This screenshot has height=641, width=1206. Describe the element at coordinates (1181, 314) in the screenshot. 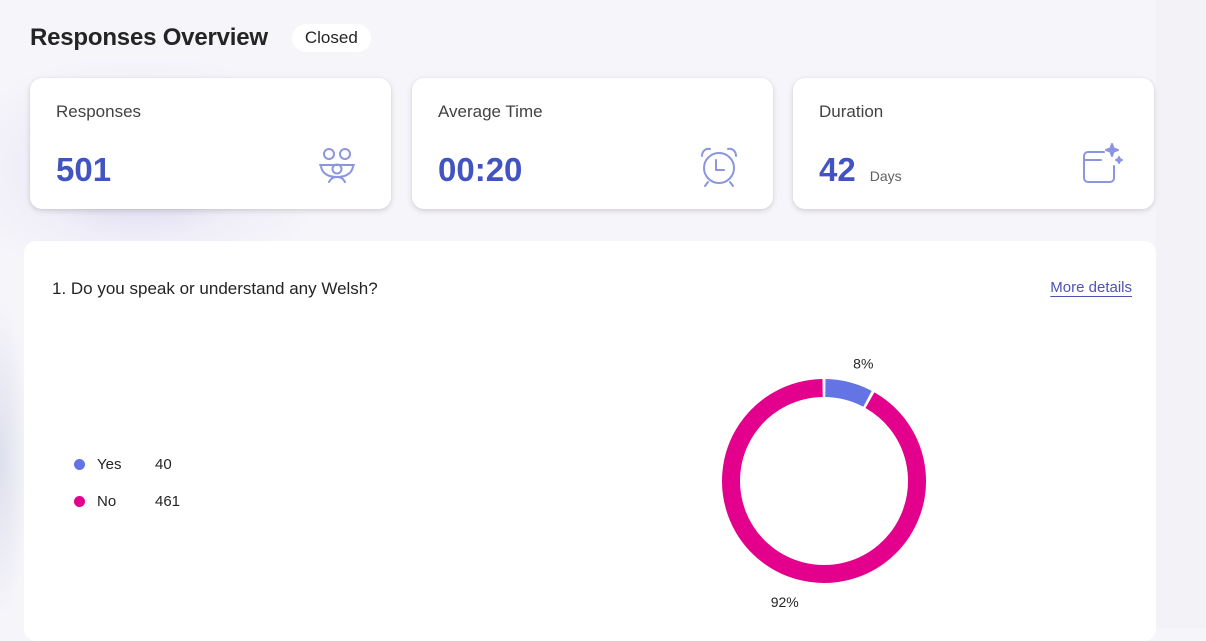

I see `background-right-strip` at that location.